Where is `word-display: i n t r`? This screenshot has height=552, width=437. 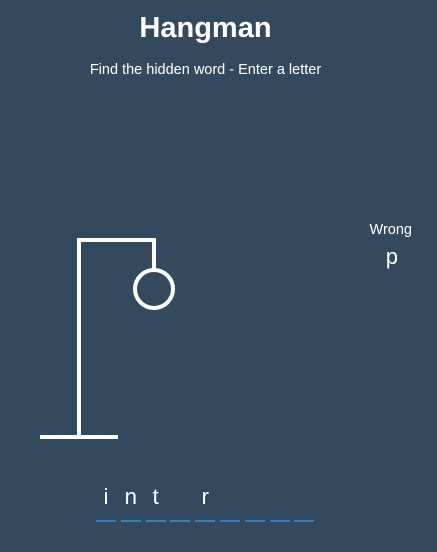 word-display: i n t r is located at coordinates (207, 502).